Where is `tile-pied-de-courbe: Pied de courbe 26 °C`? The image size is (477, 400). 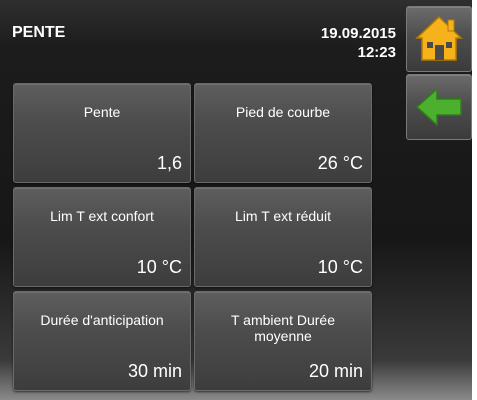
tile-pied-de-courbe: Pied de courbe 26 °C is located at coordinates (283, 133).